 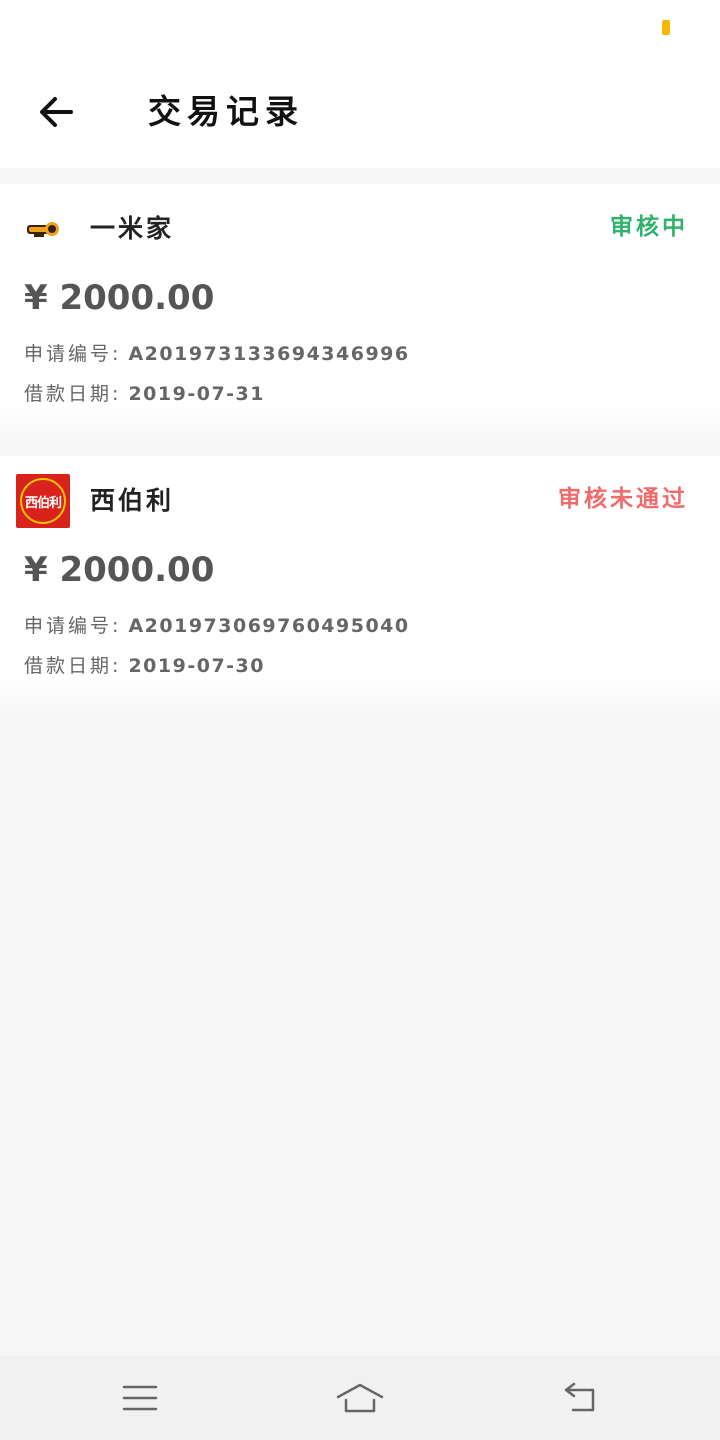 I want to click on arrow-left-icon, so click(x=56, y=112).